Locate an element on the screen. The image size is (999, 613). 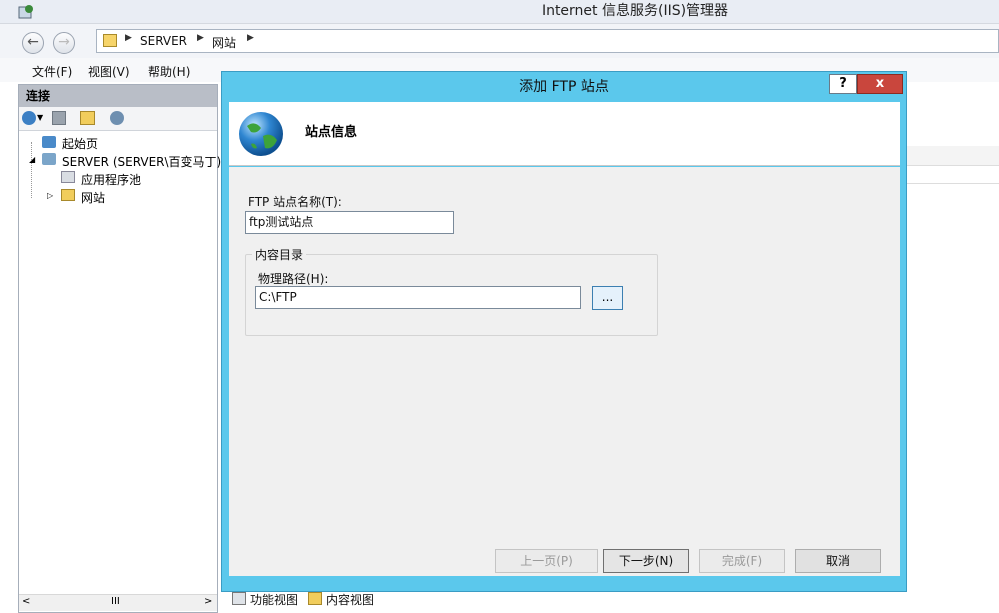
collapse-arrow-icon: ▷ is located at coordinates (50, 195).